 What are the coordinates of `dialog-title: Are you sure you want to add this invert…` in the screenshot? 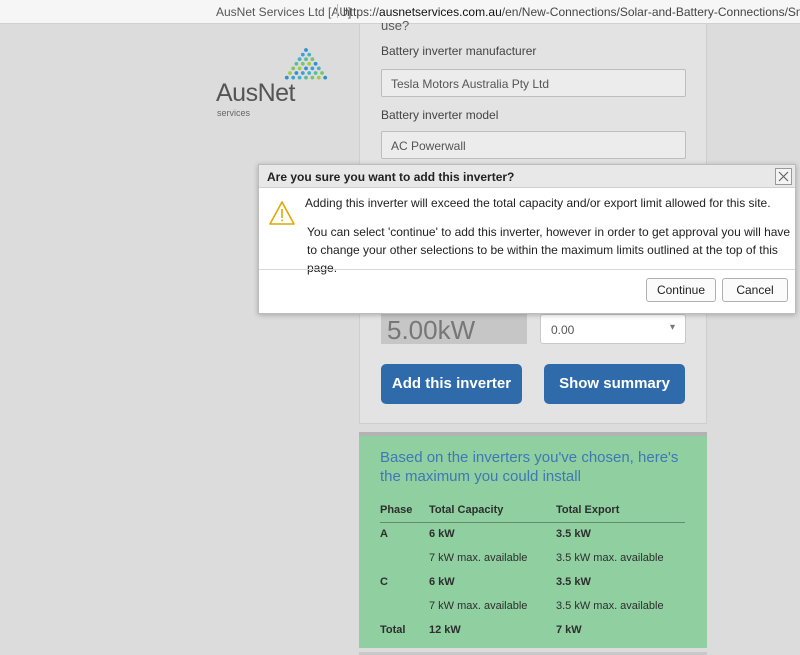 It's located at (391, 177).